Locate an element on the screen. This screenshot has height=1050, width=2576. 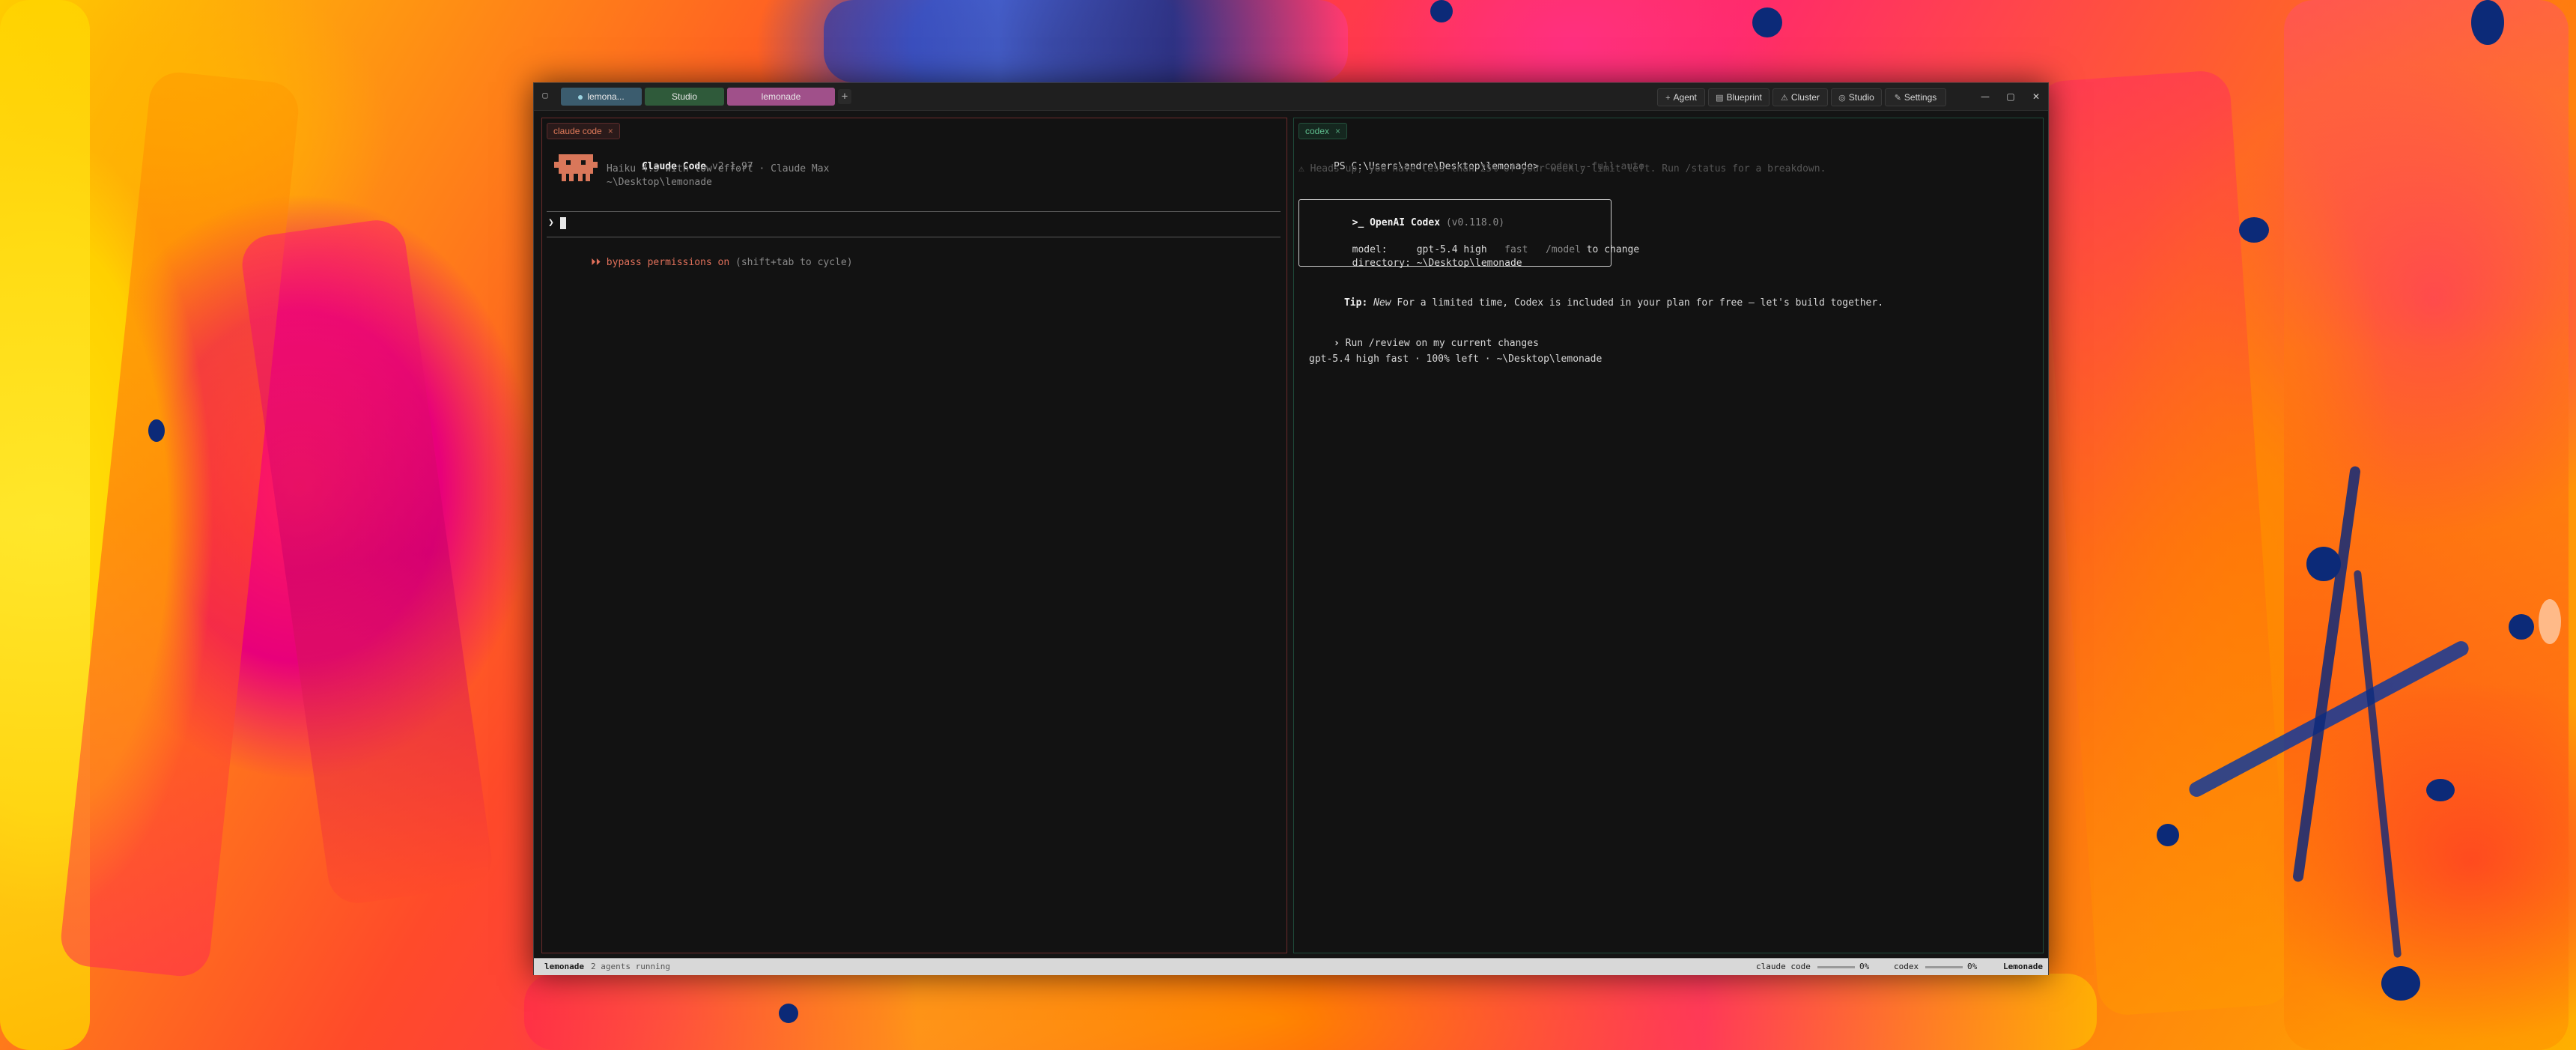
codex-title: OpenAI Codex is located at coordinates (1405, 223).